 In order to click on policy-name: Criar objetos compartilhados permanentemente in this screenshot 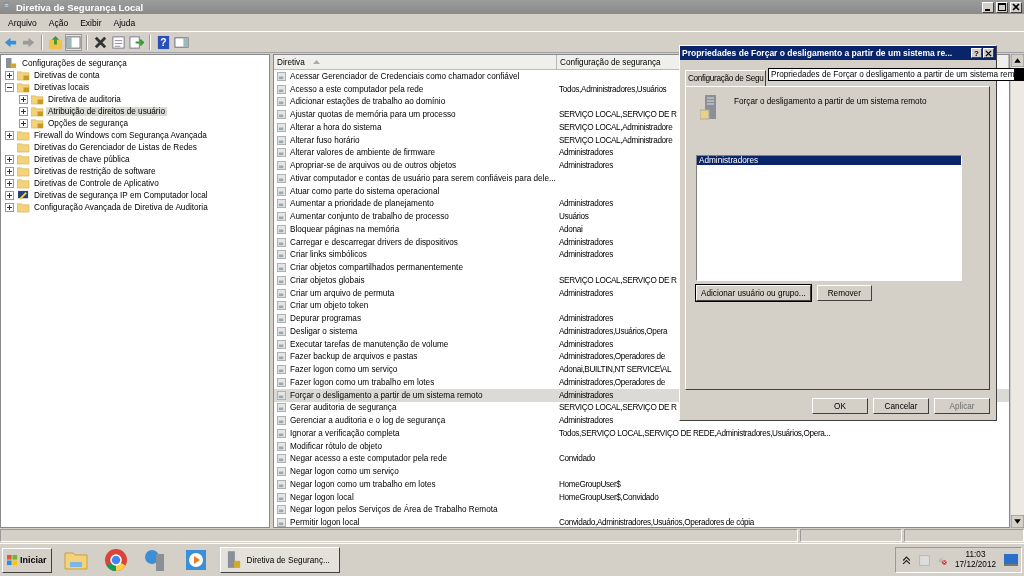, I will do `click(376, 268)`.